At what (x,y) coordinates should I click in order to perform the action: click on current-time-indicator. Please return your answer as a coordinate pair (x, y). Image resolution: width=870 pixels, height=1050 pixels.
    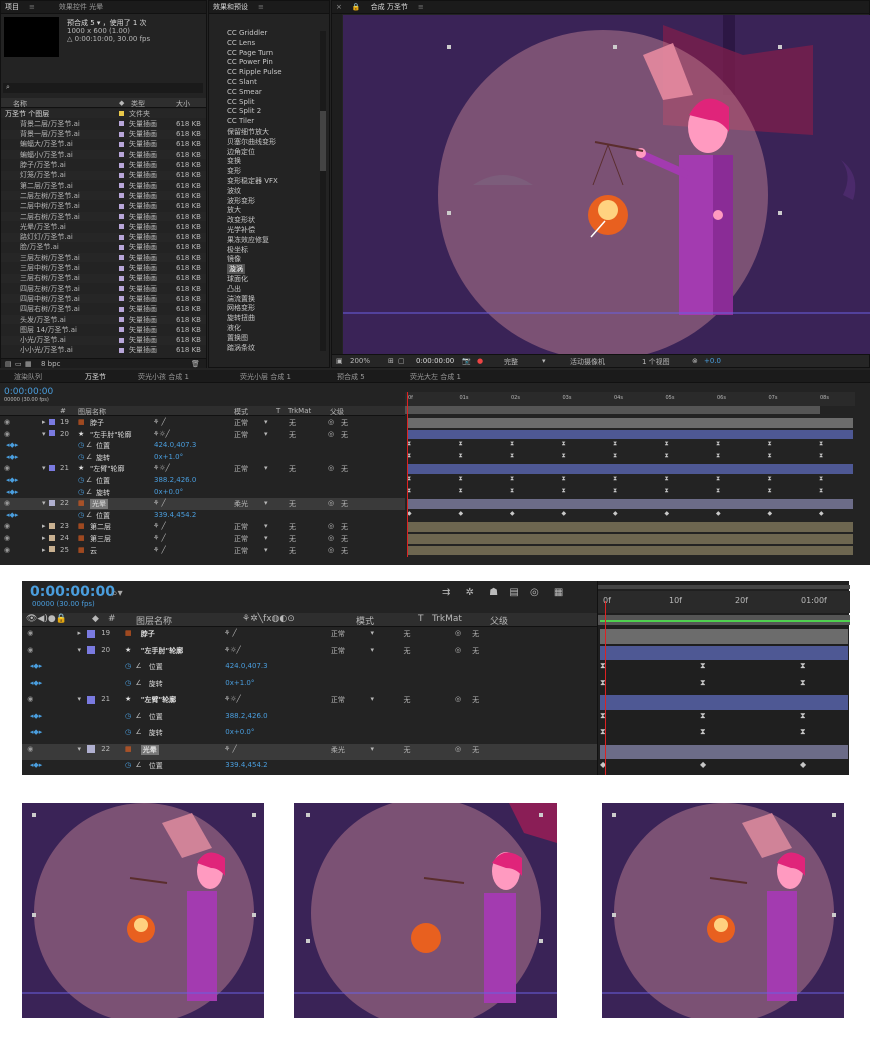
    Looking at the image, I should click on (605, 688).